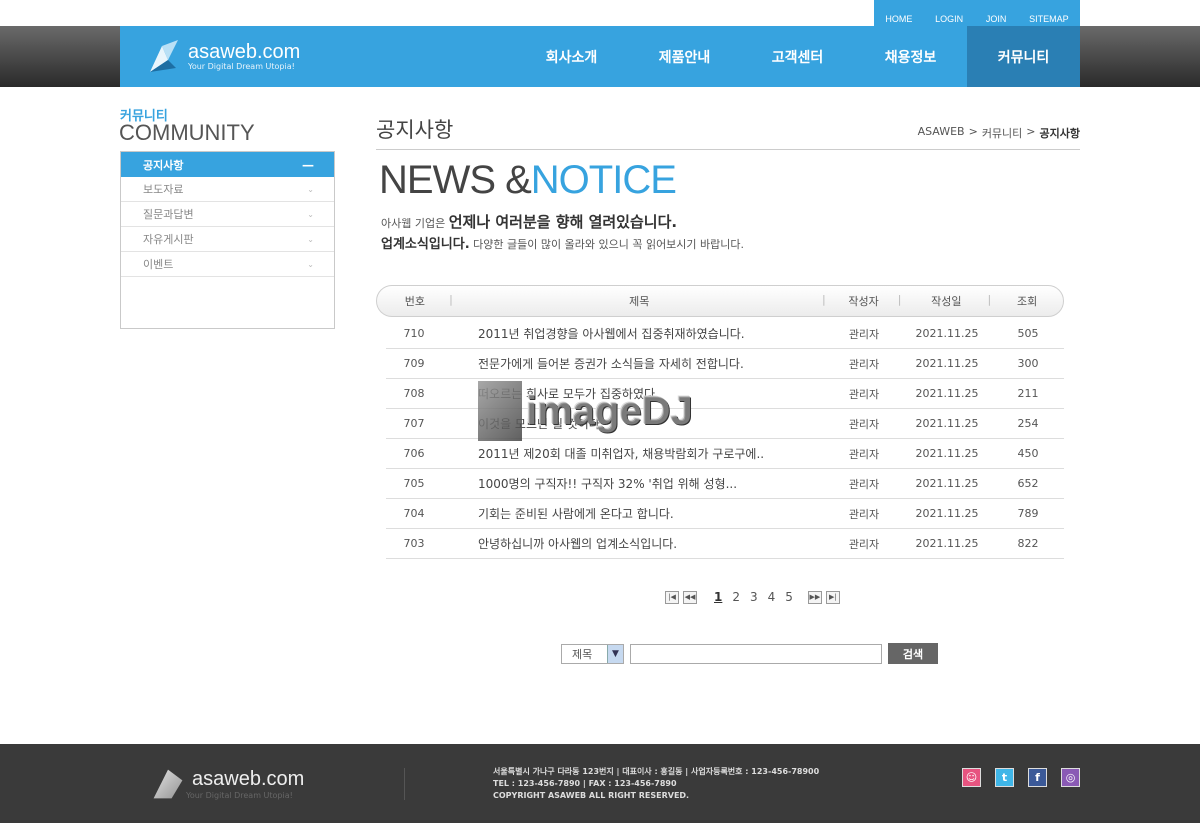 Image resolution: width=1200 pixels, height=823 pixels. I want to click on footer-contact: TEL : 123-456-7890 | FAX : 123-456-7890, so click(585, 783).